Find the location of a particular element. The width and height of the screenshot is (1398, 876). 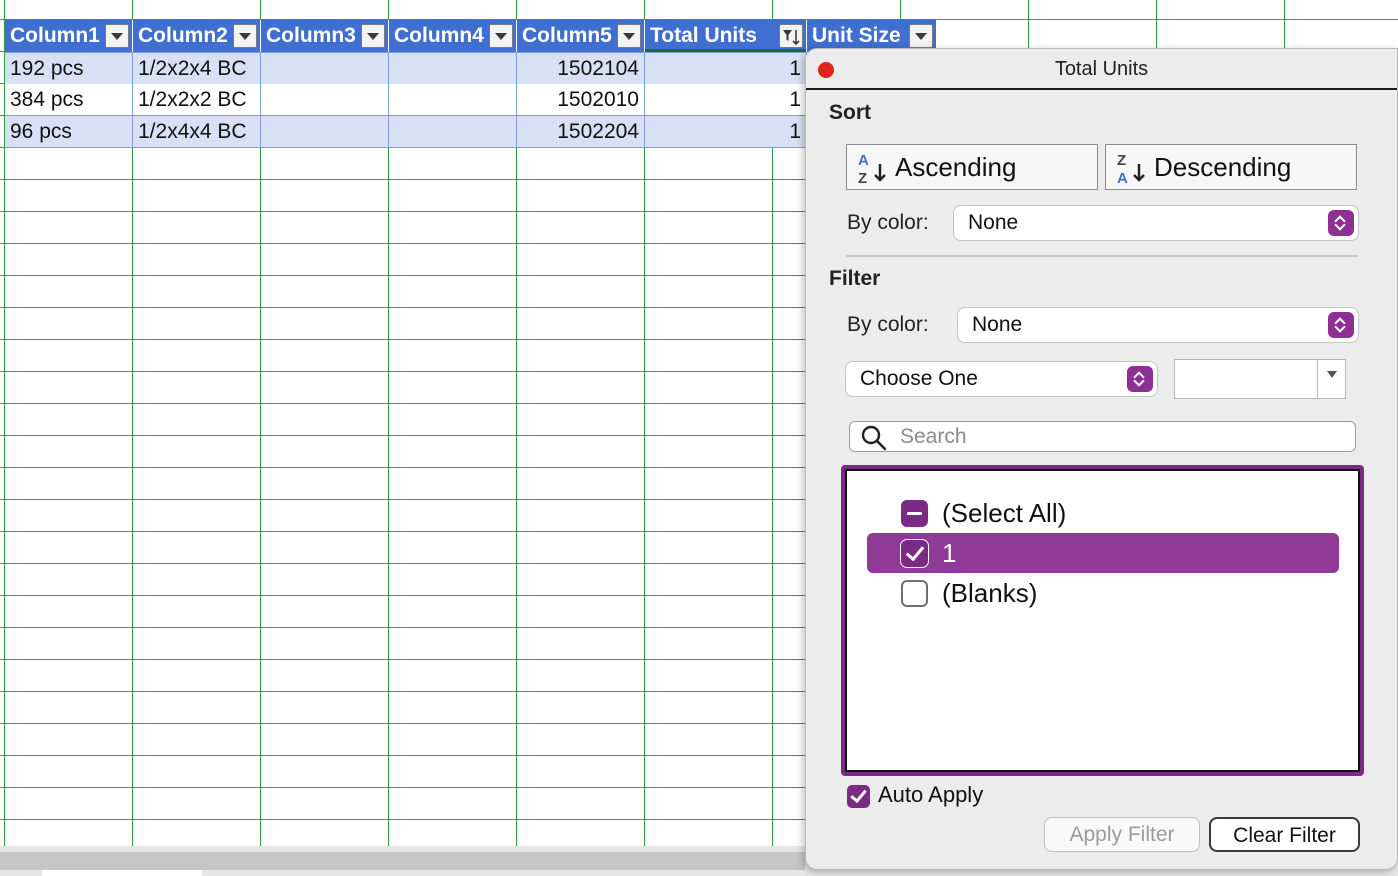

header-label: Column4 is located at coordinates (439, 35).